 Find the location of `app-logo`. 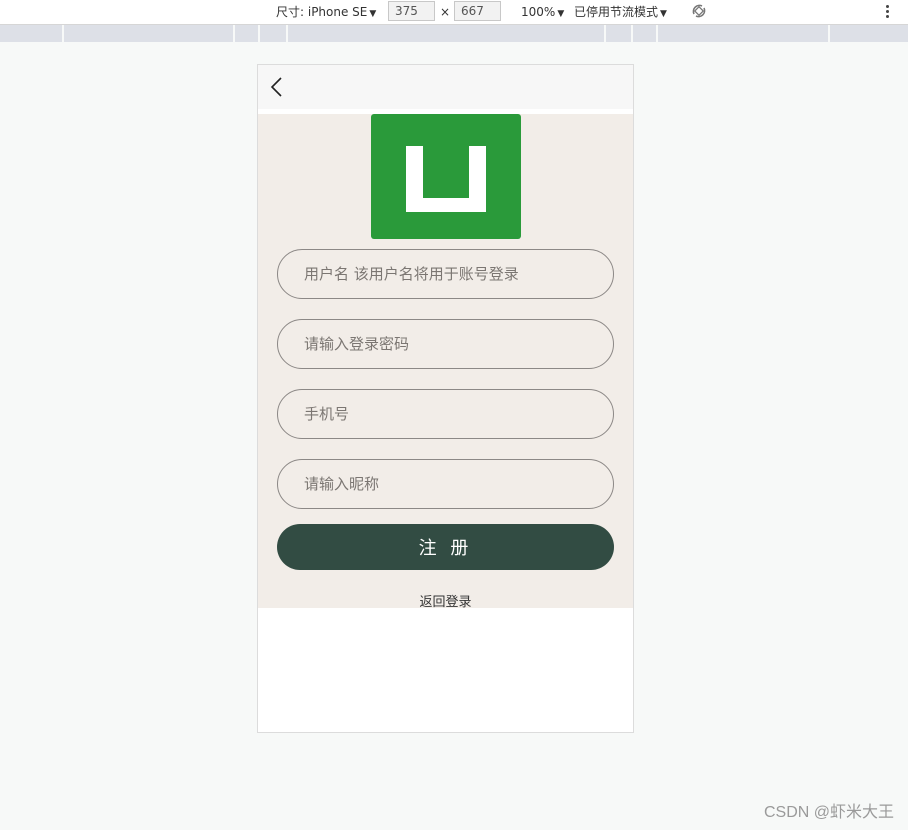

app-logo is located at coordinates (446, 176).